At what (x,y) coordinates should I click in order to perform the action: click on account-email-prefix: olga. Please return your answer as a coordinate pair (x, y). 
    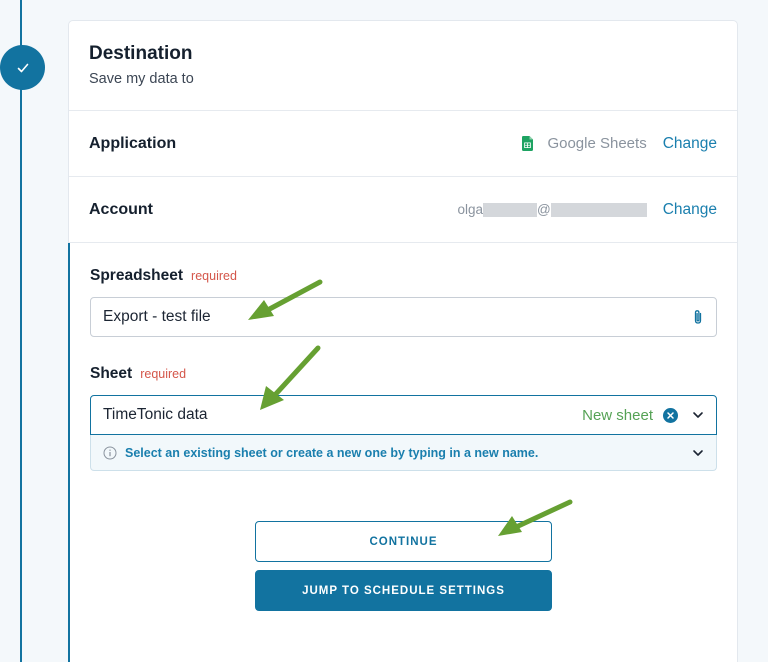
    Looking at the image, I should click on (470, 209).